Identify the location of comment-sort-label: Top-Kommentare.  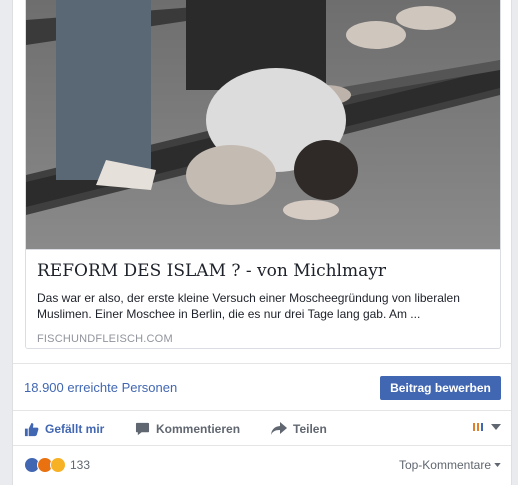
(444, 465).